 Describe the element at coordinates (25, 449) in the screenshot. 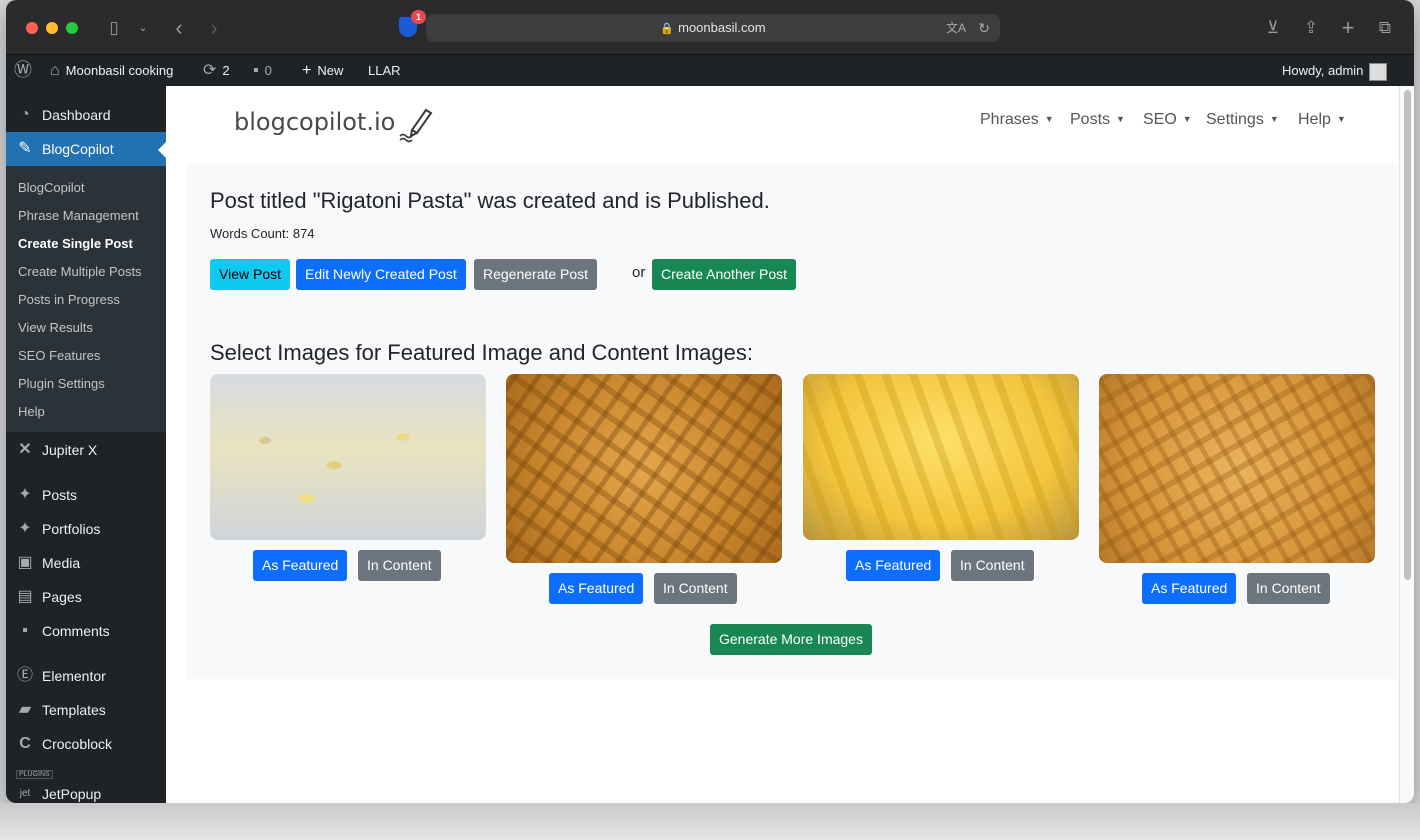

I see `jupiterx-icon: ✕` at that location.